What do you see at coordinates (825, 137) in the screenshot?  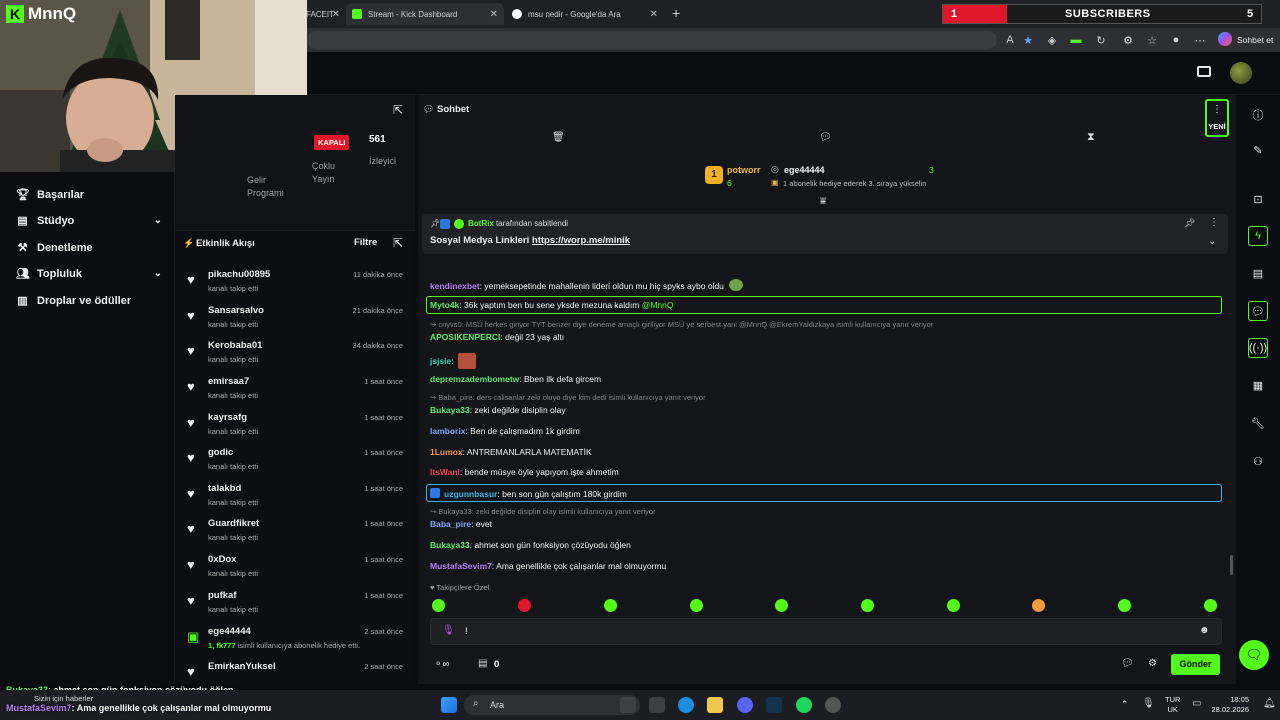 I see `chat-bubble-icon: 💬︎` at bounding box center [825, 137].